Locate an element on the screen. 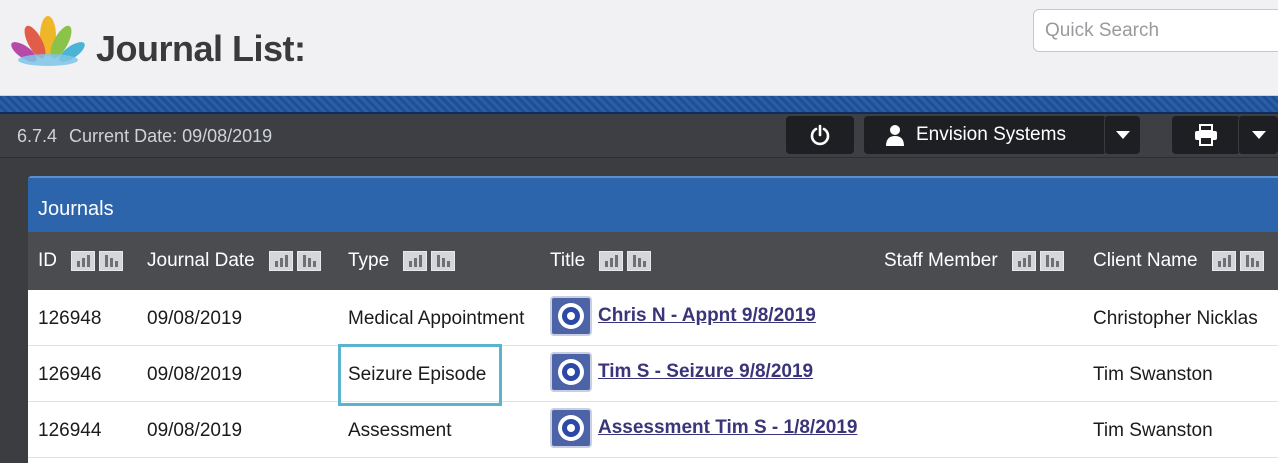 The height and width of the screenshot is (463, 1278). cell-type: Medical Appointment is located at coordinates (436, 318).